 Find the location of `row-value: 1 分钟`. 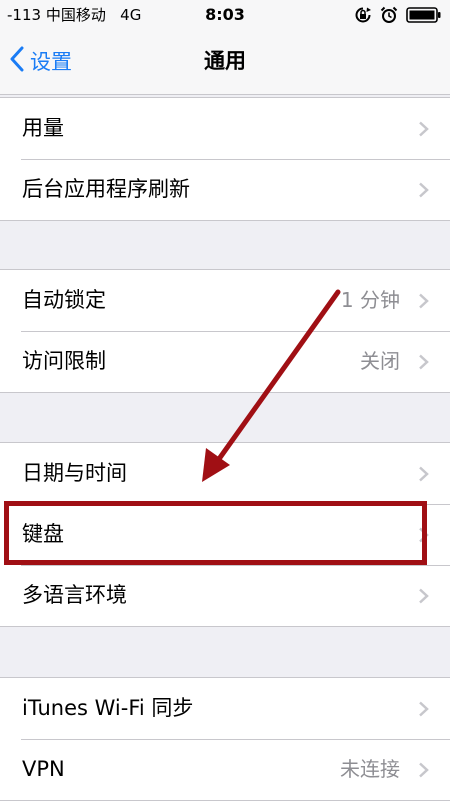

row-value: 1 分钟 is located at coordinates (370, 300).